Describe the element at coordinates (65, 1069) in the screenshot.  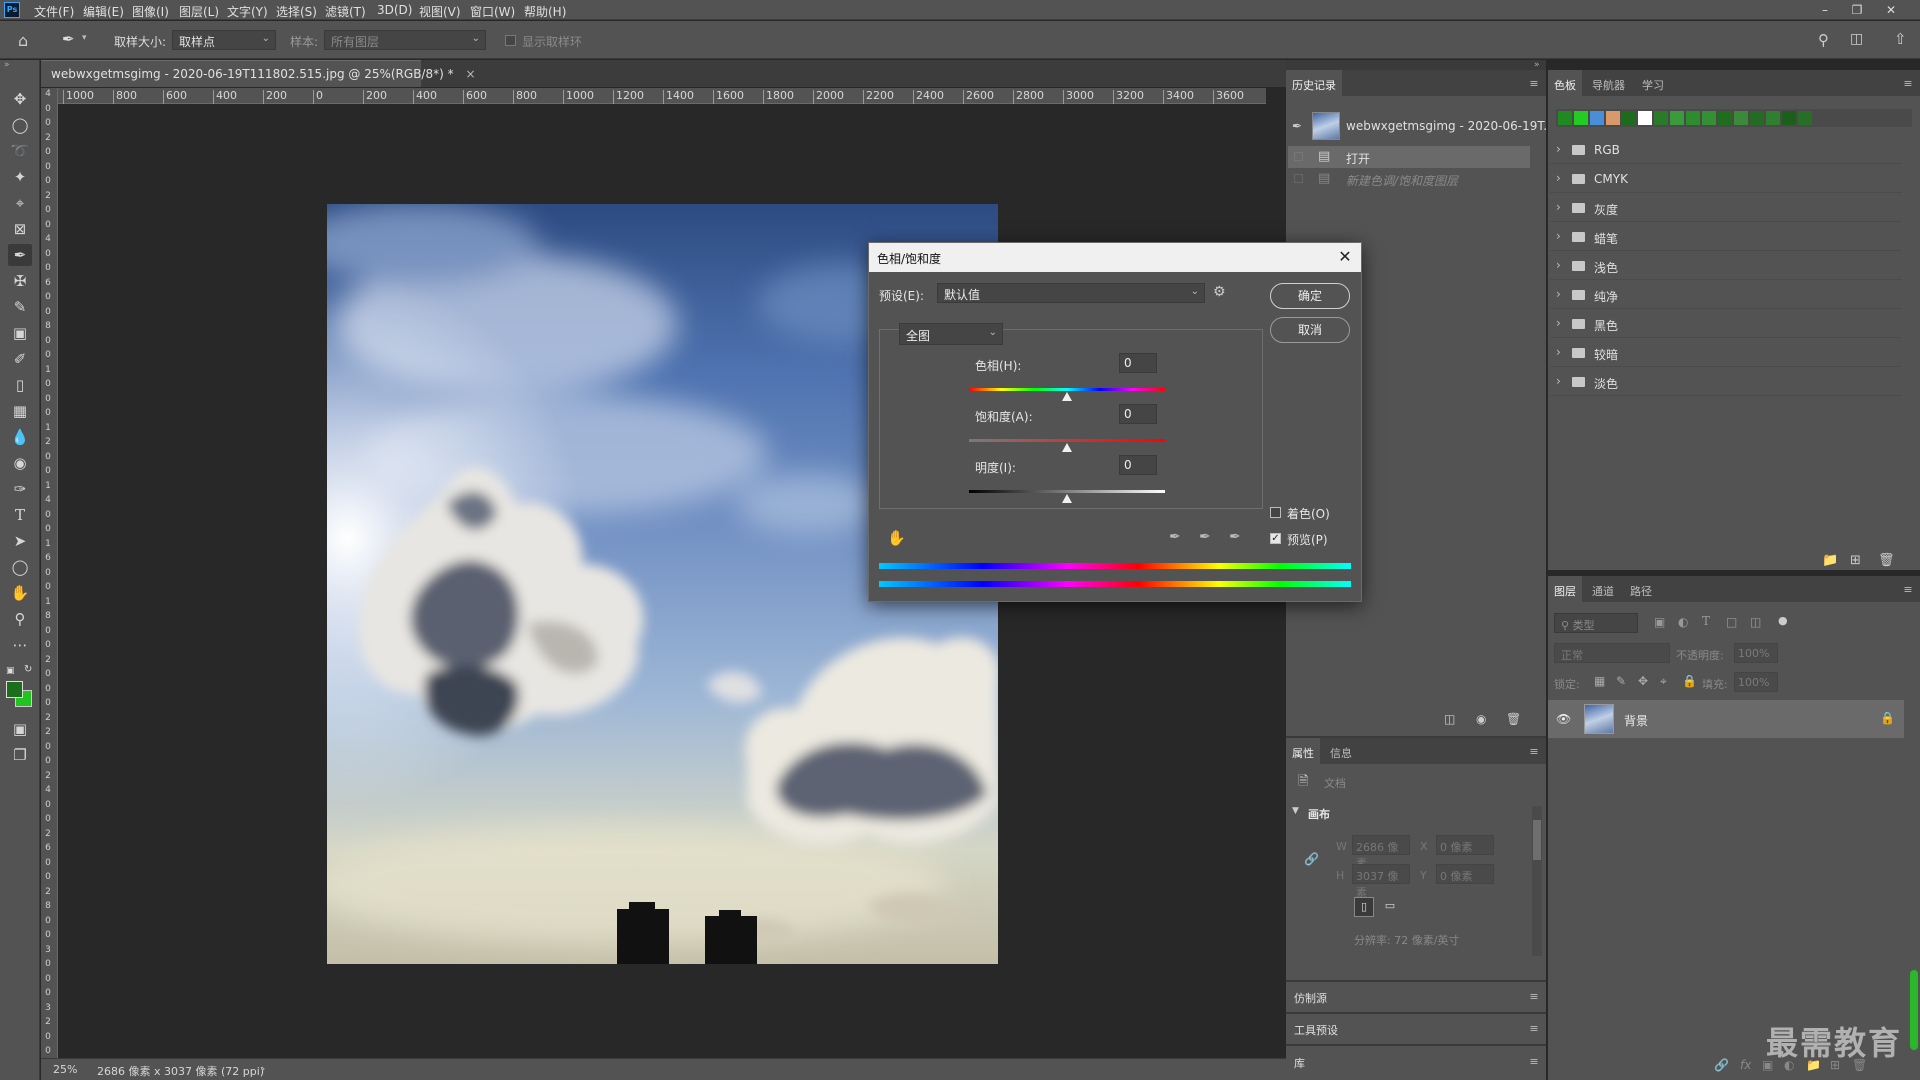
I see `zoom-level: 25%` at that location.